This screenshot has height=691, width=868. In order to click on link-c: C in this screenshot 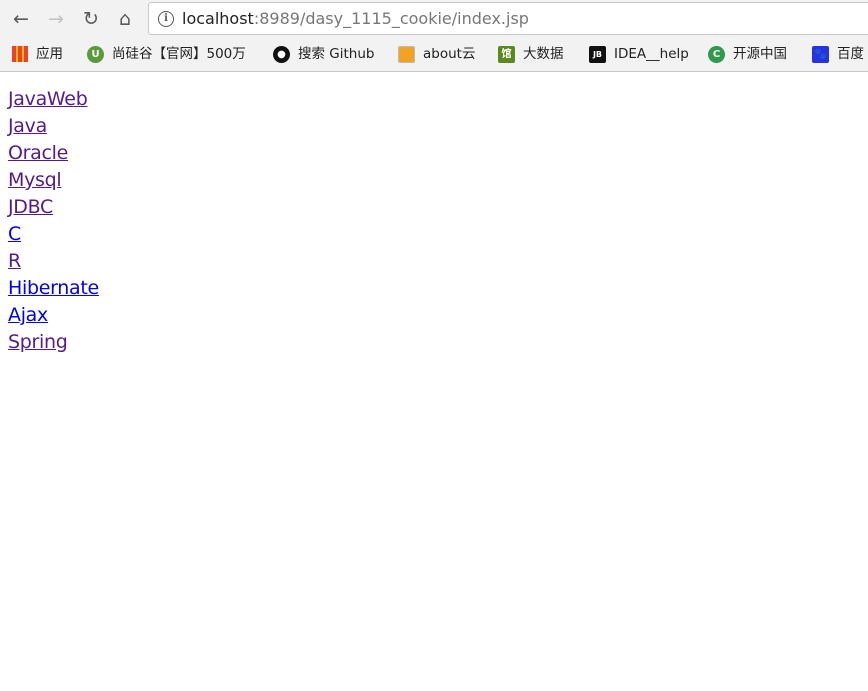, I will do `click(53, 234)`.